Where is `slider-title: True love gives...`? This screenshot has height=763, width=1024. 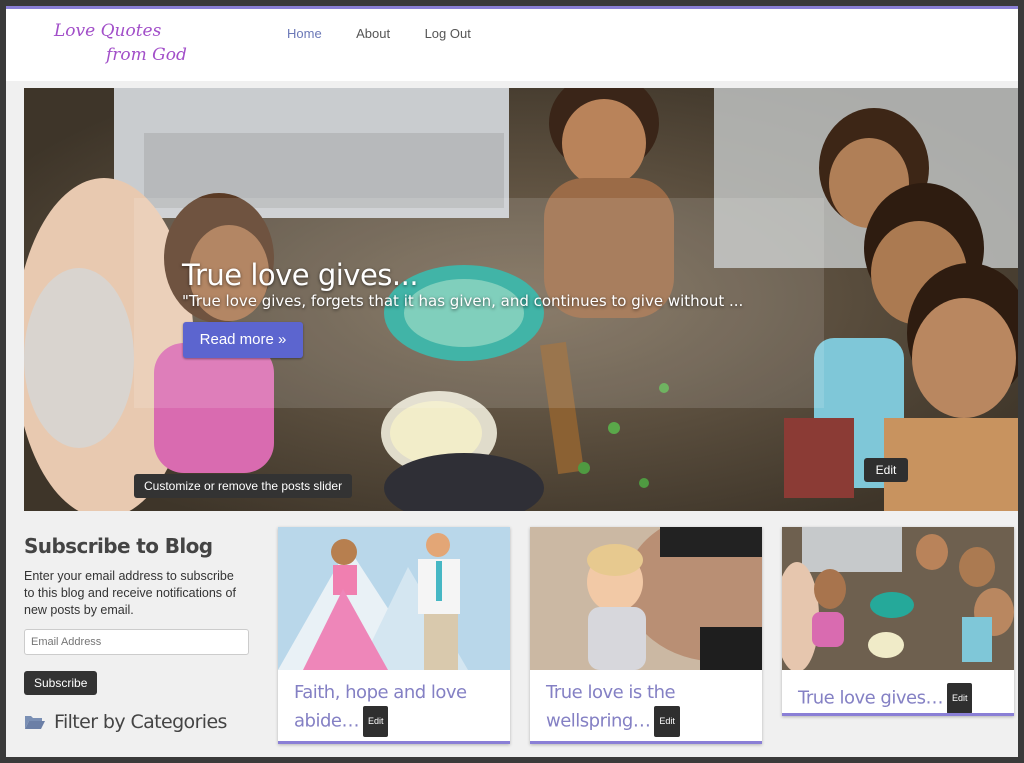 slider-title: True love gives... is located at coordinates (300, 275).